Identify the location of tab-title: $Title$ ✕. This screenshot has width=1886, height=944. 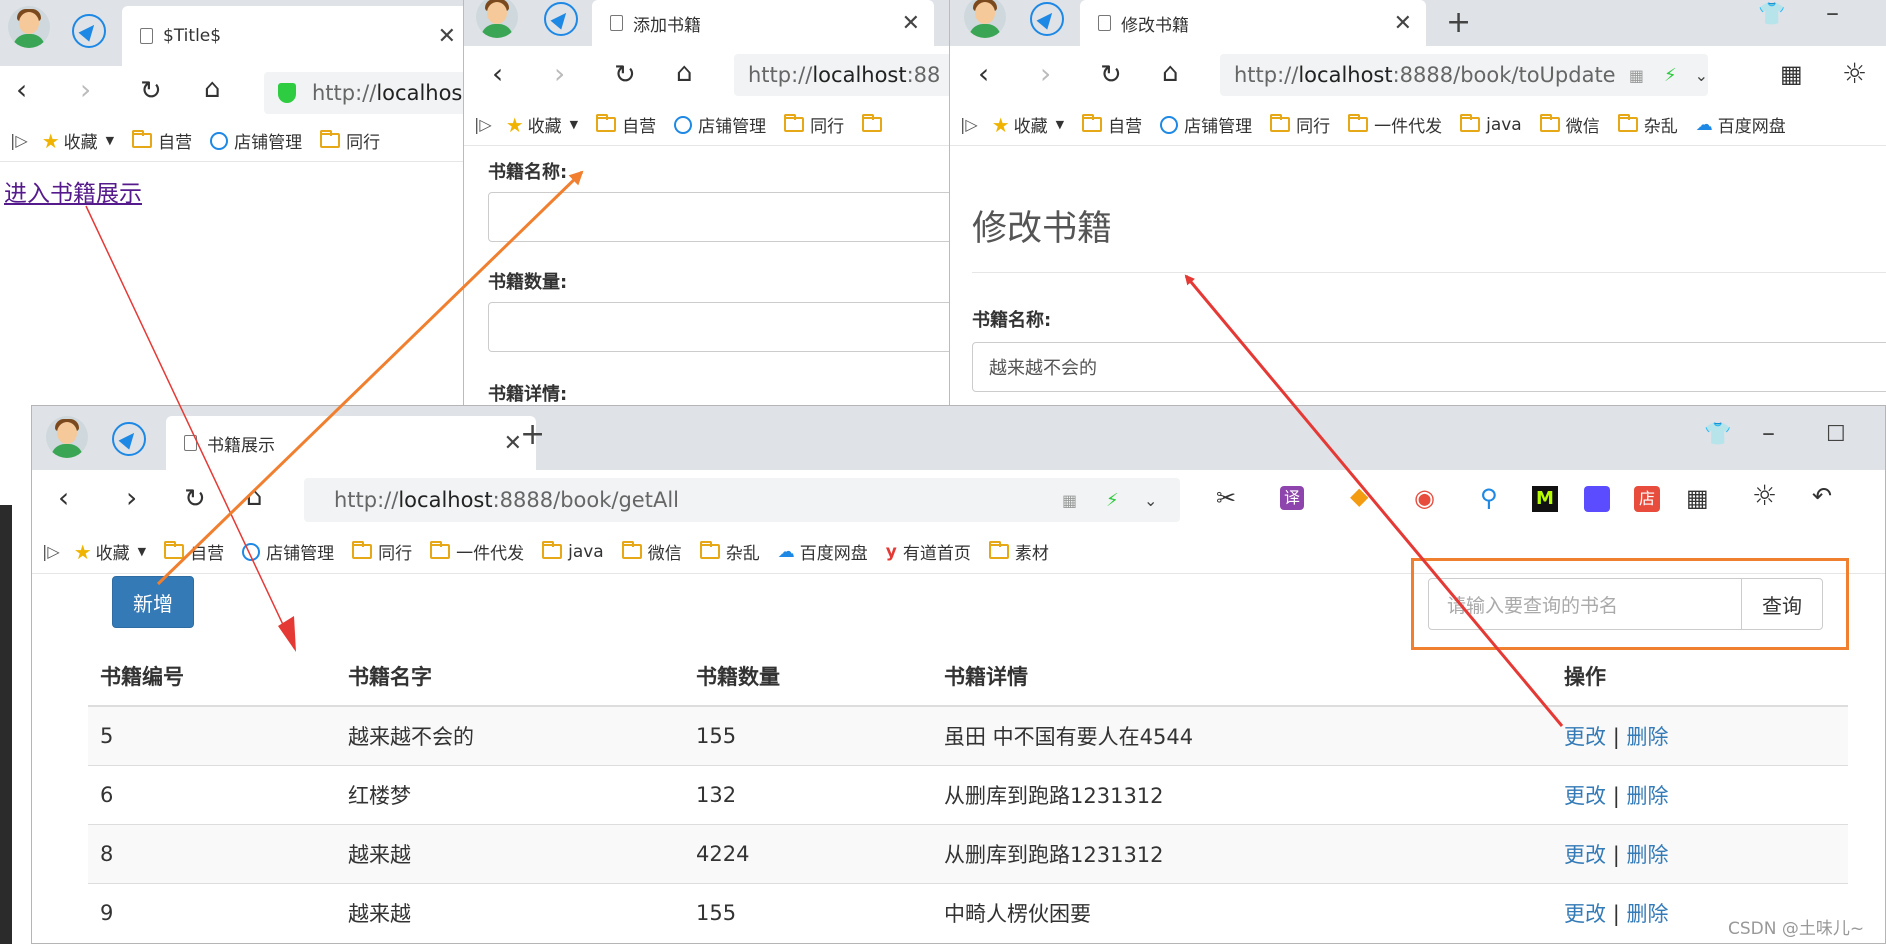
(295, 36).